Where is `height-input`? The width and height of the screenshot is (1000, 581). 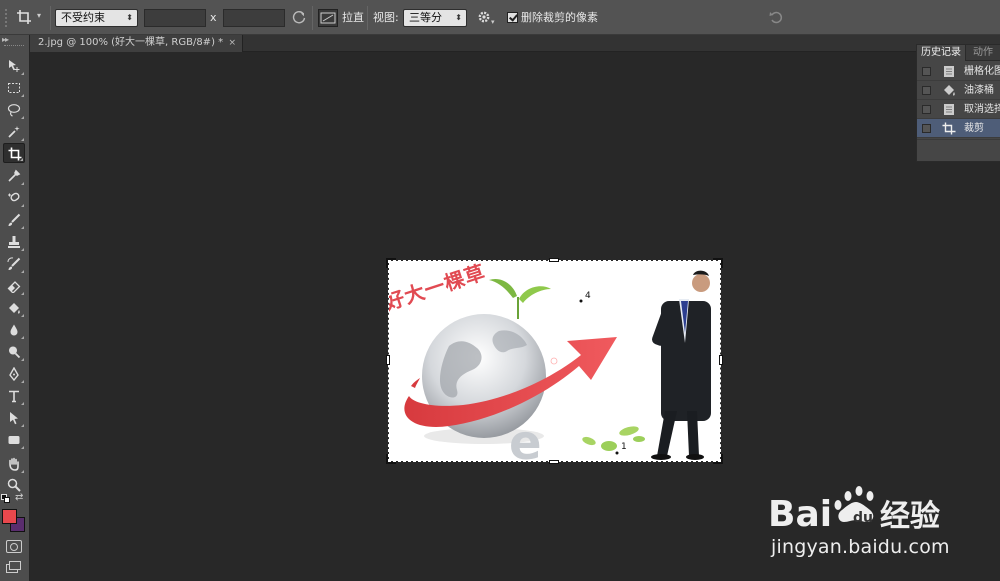
height-input is located at coordinates (254, 18).